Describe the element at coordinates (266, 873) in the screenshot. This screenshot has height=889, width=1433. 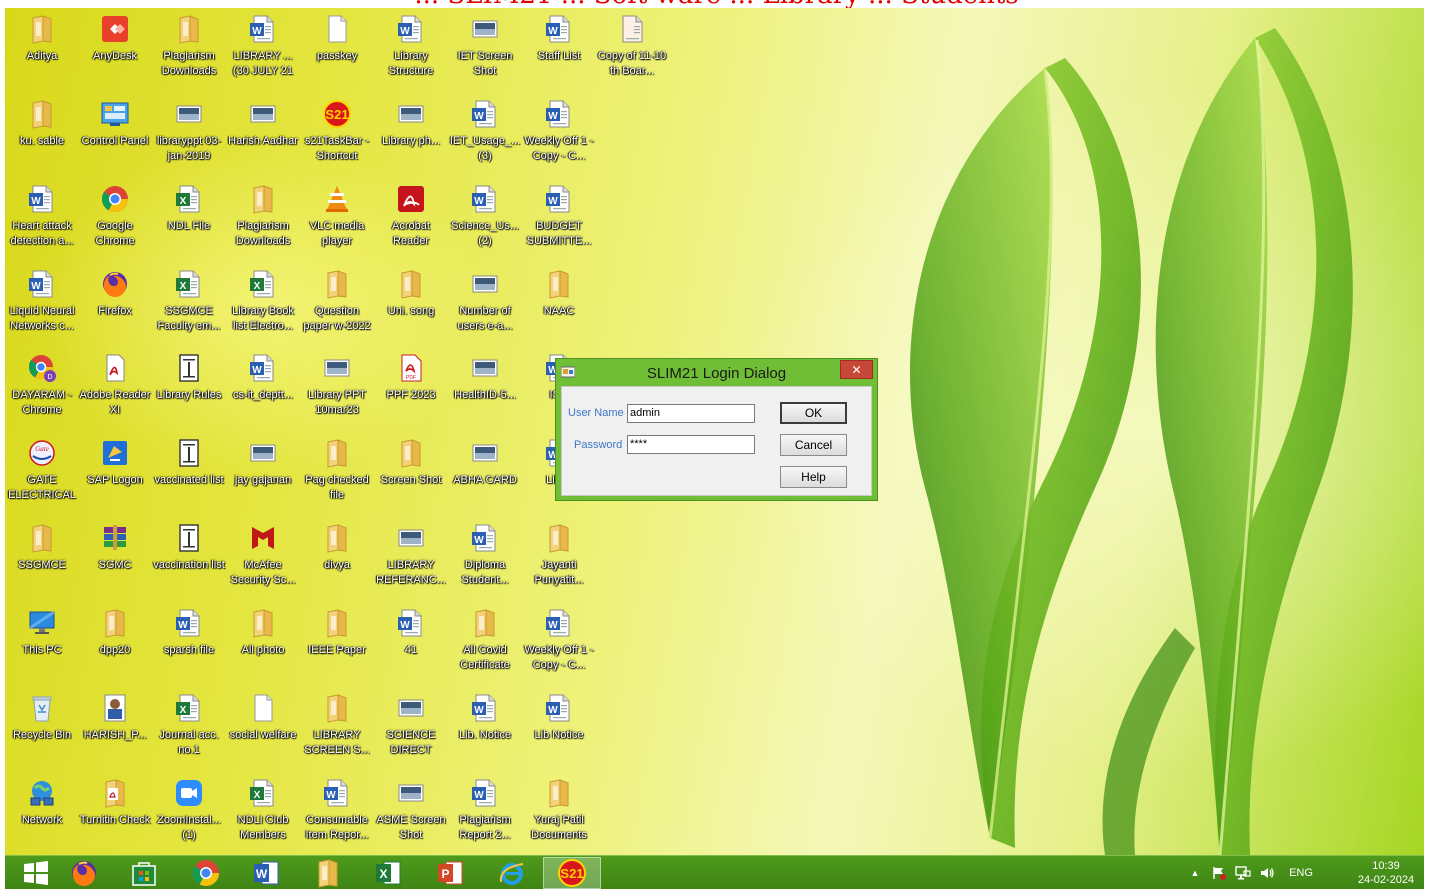
I see `taskbar-word: W` at that location.